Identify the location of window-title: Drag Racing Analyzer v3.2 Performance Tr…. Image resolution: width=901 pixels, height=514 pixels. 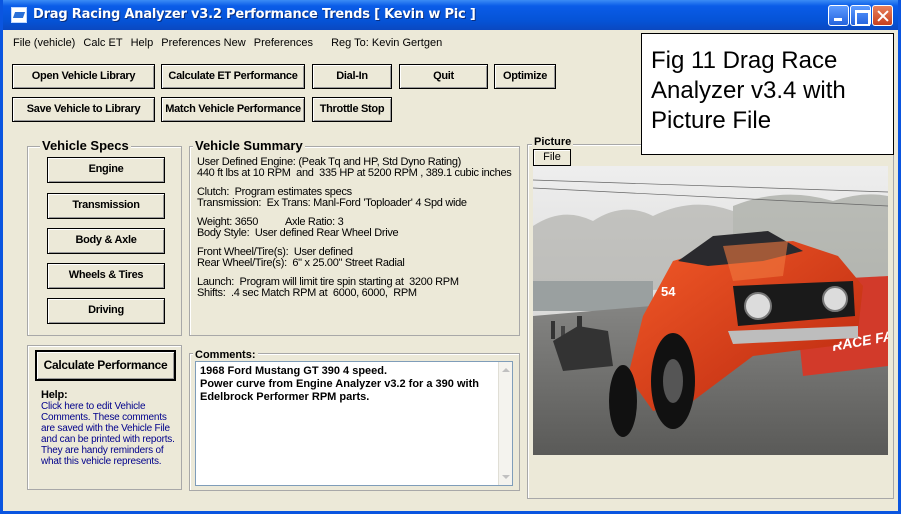
(254, 14).